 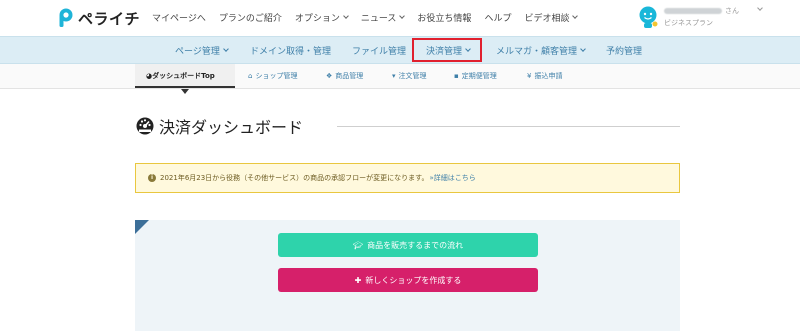 I want to click on sales-flow-button-label: 商品を販売するまでの流れ, so click(x=415, y=245).